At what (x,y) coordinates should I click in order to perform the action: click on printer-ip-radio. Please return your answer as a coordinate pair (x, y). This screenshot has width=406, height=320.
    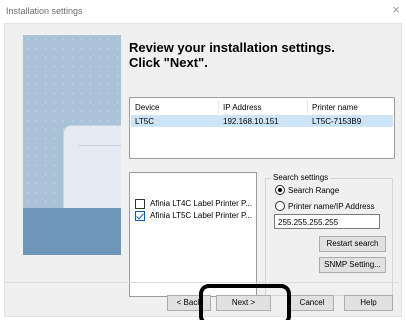
    Looking at the image, I should click on (280, 206).